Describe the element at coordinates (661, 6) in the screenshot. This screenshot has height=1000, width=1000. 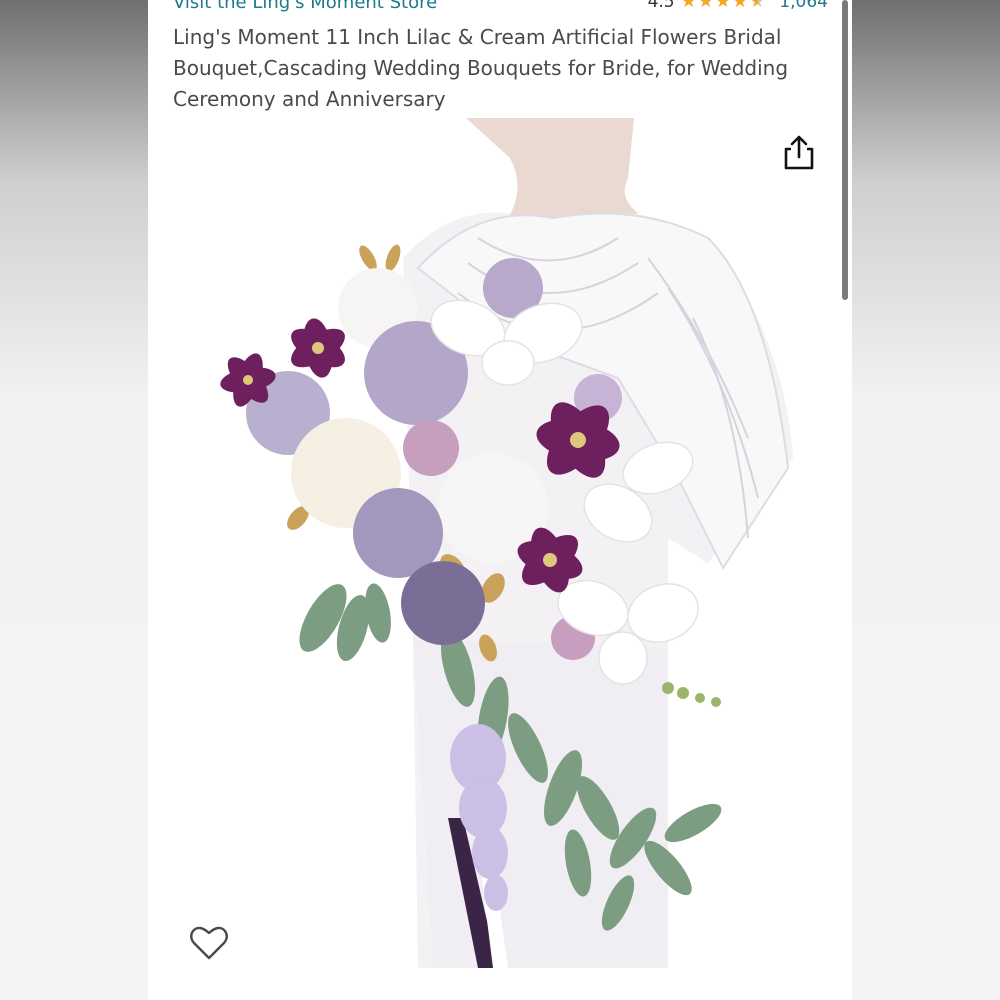
I see `rating-value: 4.5` at that location.